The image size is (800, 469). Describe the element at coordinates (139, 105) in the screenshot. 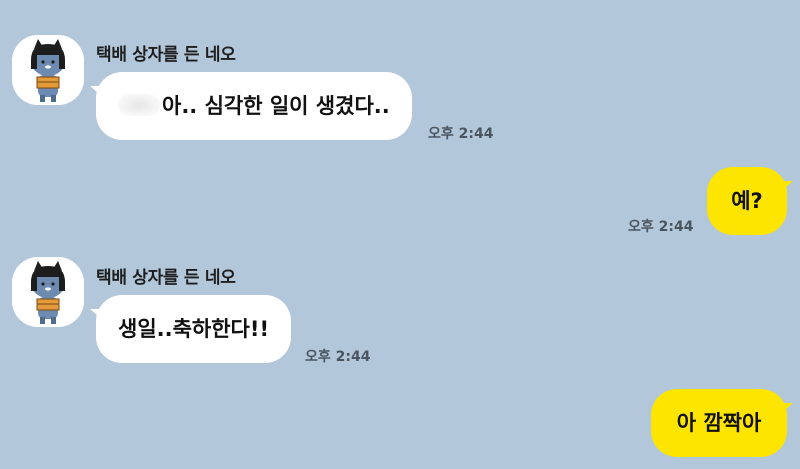

I see `blurred-name` at that location.